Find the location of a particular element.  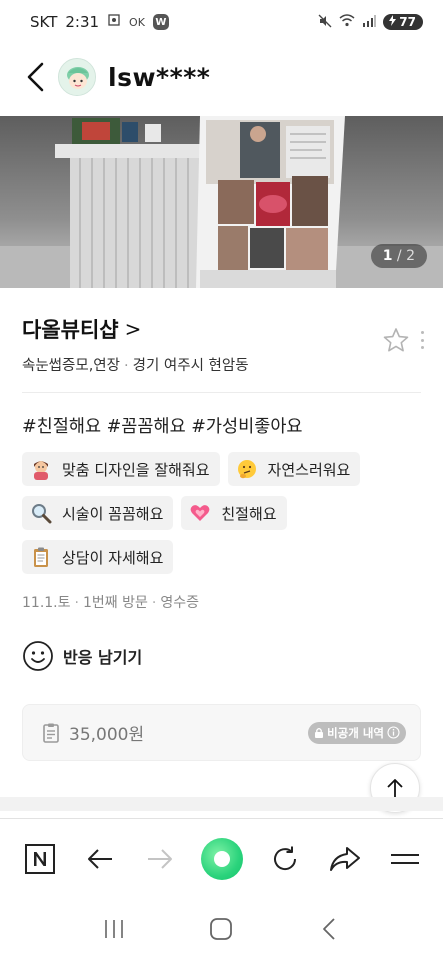

receipt-icon is located at coordinates (51, 733).